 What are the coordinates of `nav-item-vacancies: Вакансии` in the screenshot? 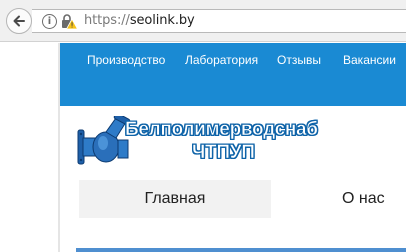 It's located at (369, 60).